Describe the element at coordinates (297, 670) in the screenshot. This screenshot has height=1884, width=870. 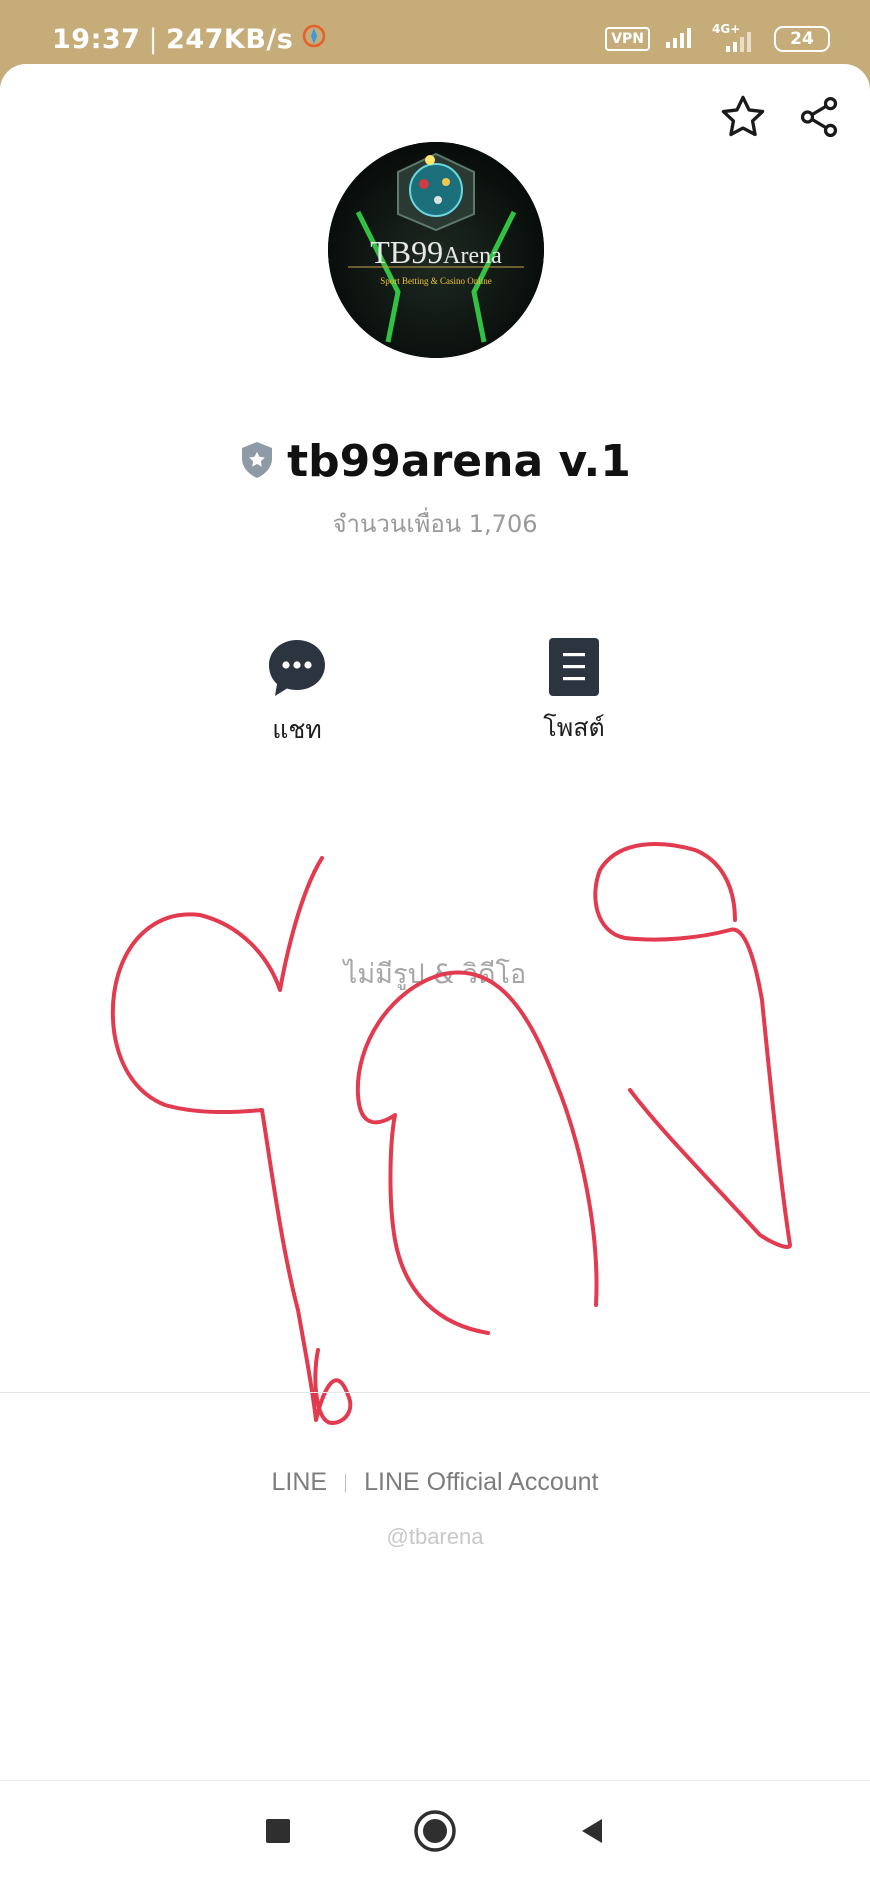
I see `chat-bubble-icon` at that location.